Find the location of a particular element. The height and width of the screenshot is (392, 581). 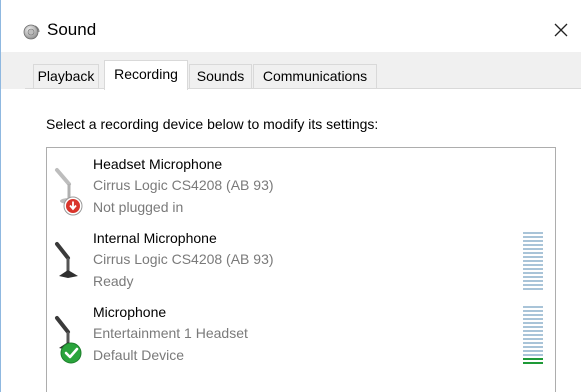

tab-playback: Playback is located at coordinates (66, 76).